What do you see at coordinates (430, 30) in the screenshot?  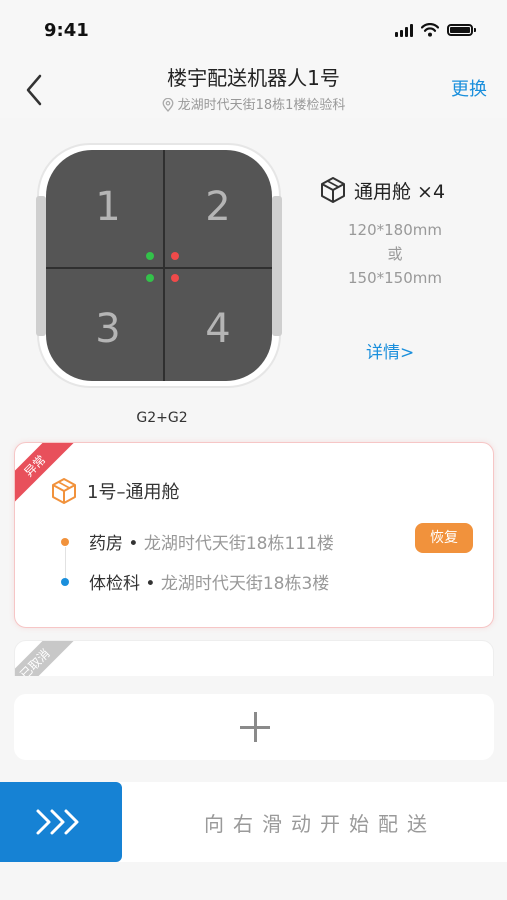 I see `wifi-icon` at bounding box center [430, 30].